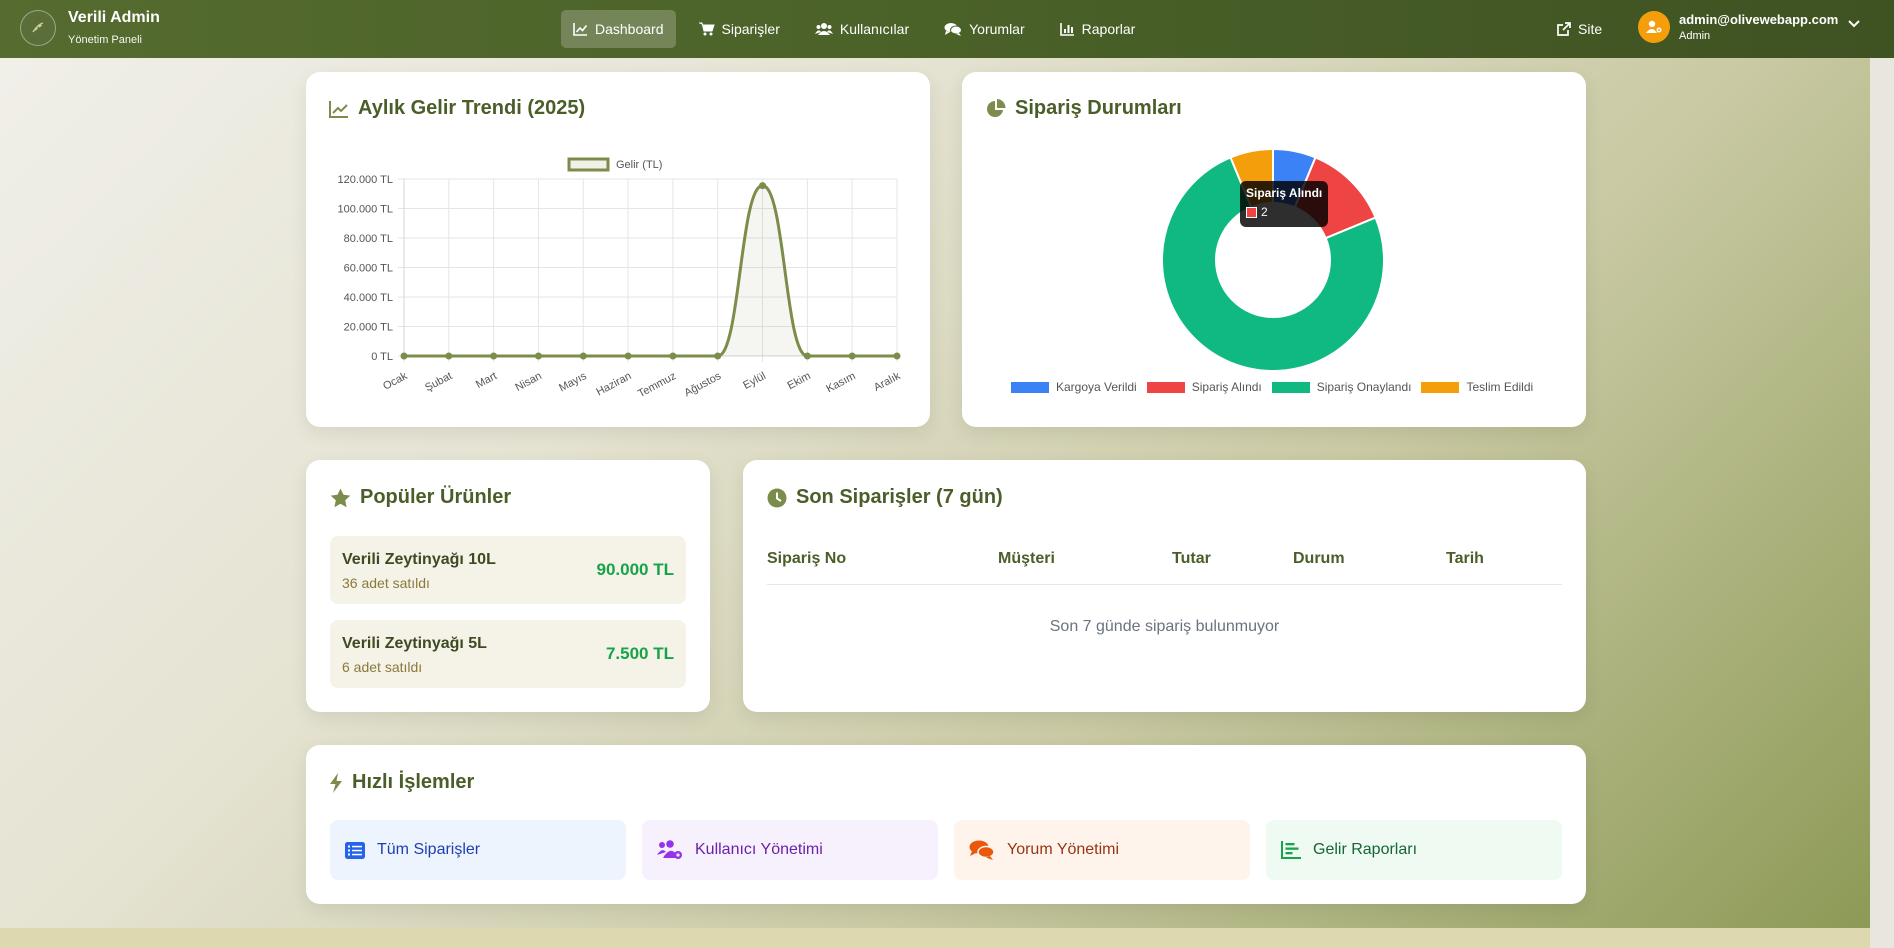 This screenshot has width=1894, height=948. What do you see at coordinates (777, 497) in the screenshot?
I see `clock-icon` at bounding box center [777, 497].